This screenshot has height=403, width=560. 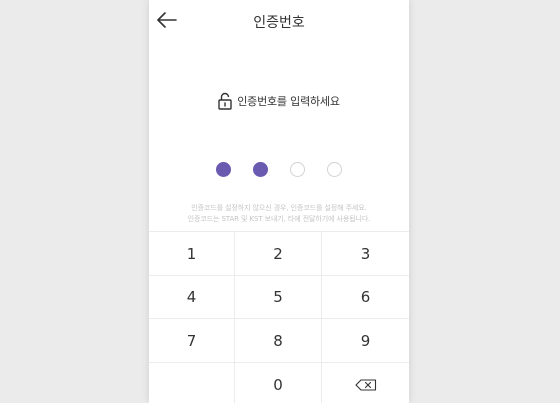 What do you see at coordinates (288, 101) in the screenshot?
I see `prompt-text: 인증번호를 입력하세요` at bounding box center [288, 101].